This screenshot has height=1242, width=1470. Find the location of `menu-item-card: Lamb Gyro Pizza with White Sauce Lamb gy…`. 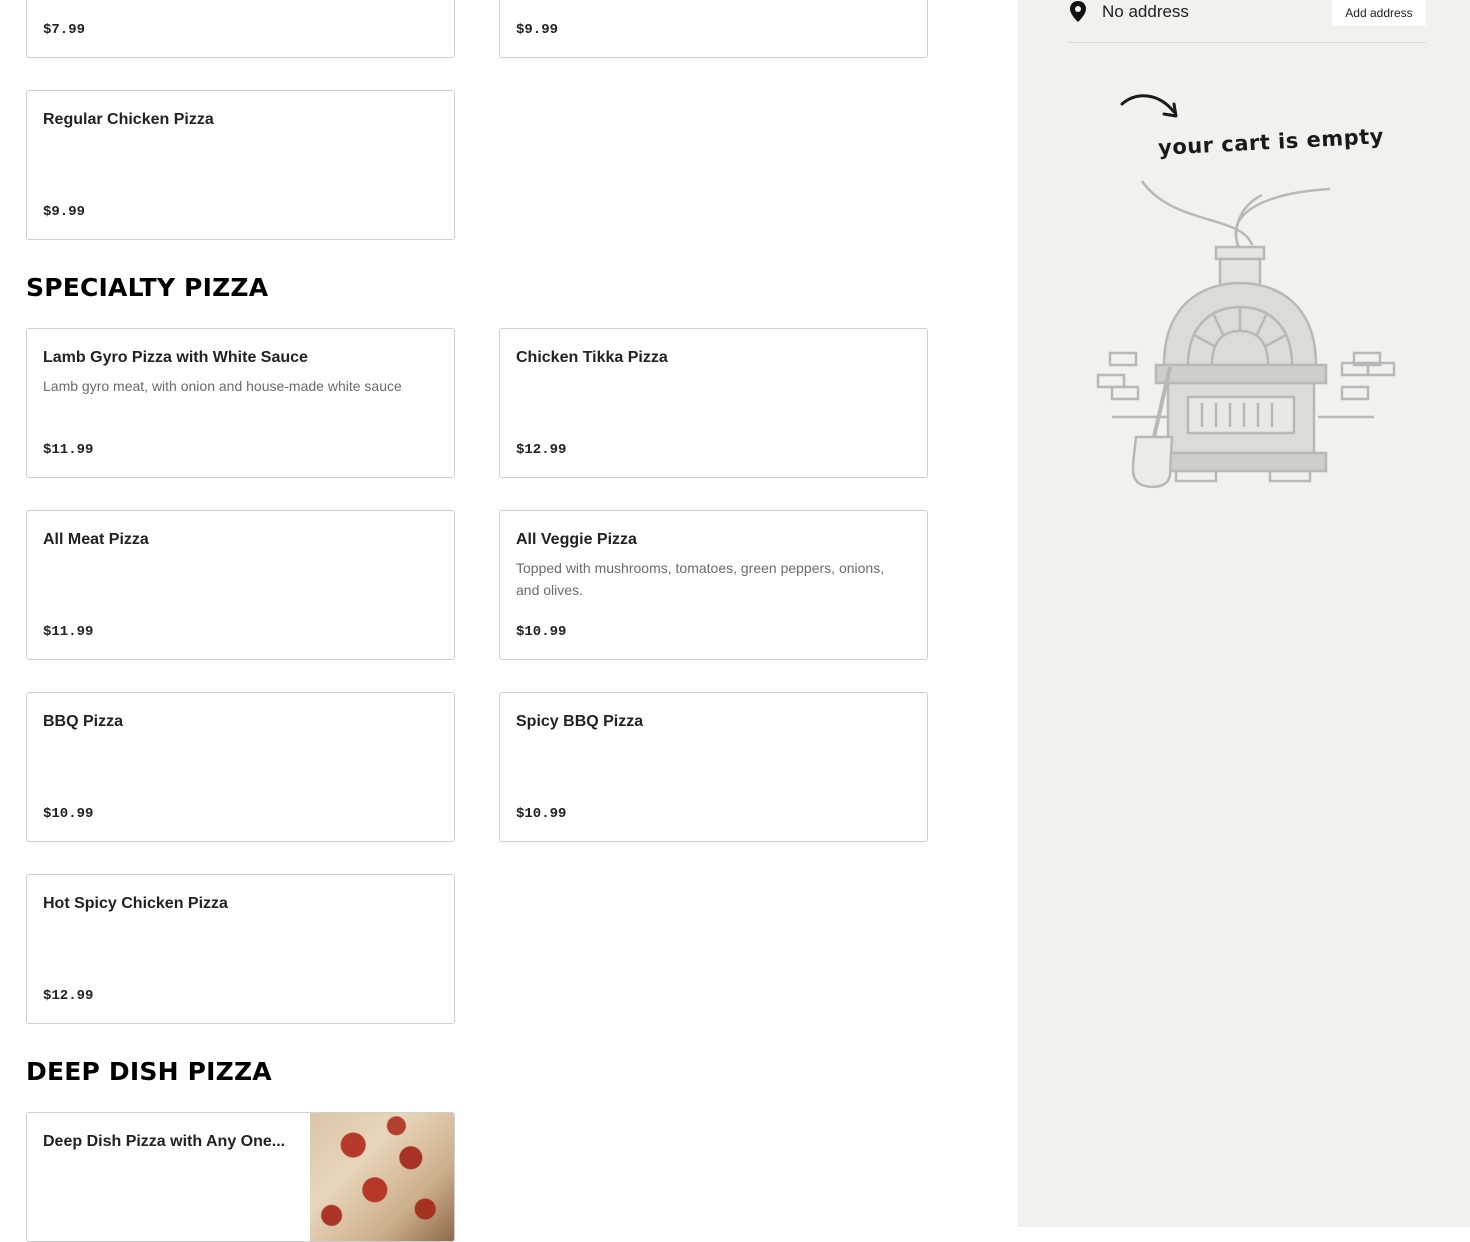

menu-item-card: Lamb Gyro Pizza with White Sauce Lamb gy… is located at coordinates (240, 403).